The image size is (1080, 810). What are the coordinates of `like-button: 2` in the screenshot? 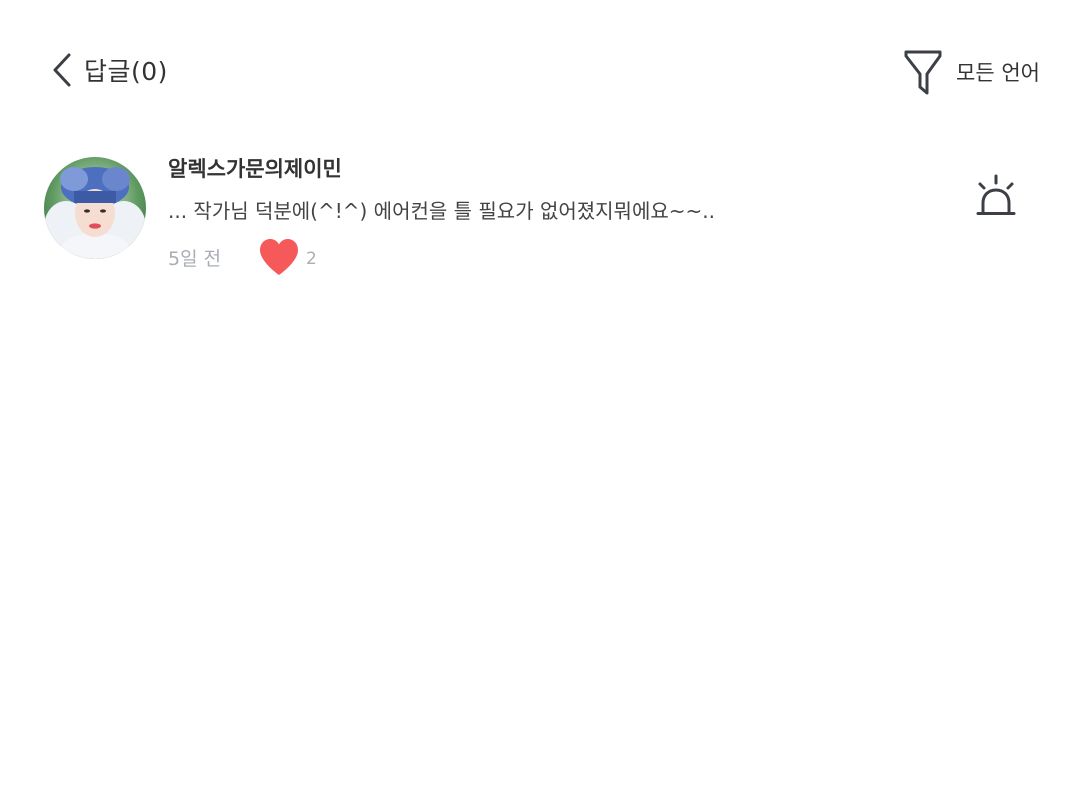 It's located at (287, 259).